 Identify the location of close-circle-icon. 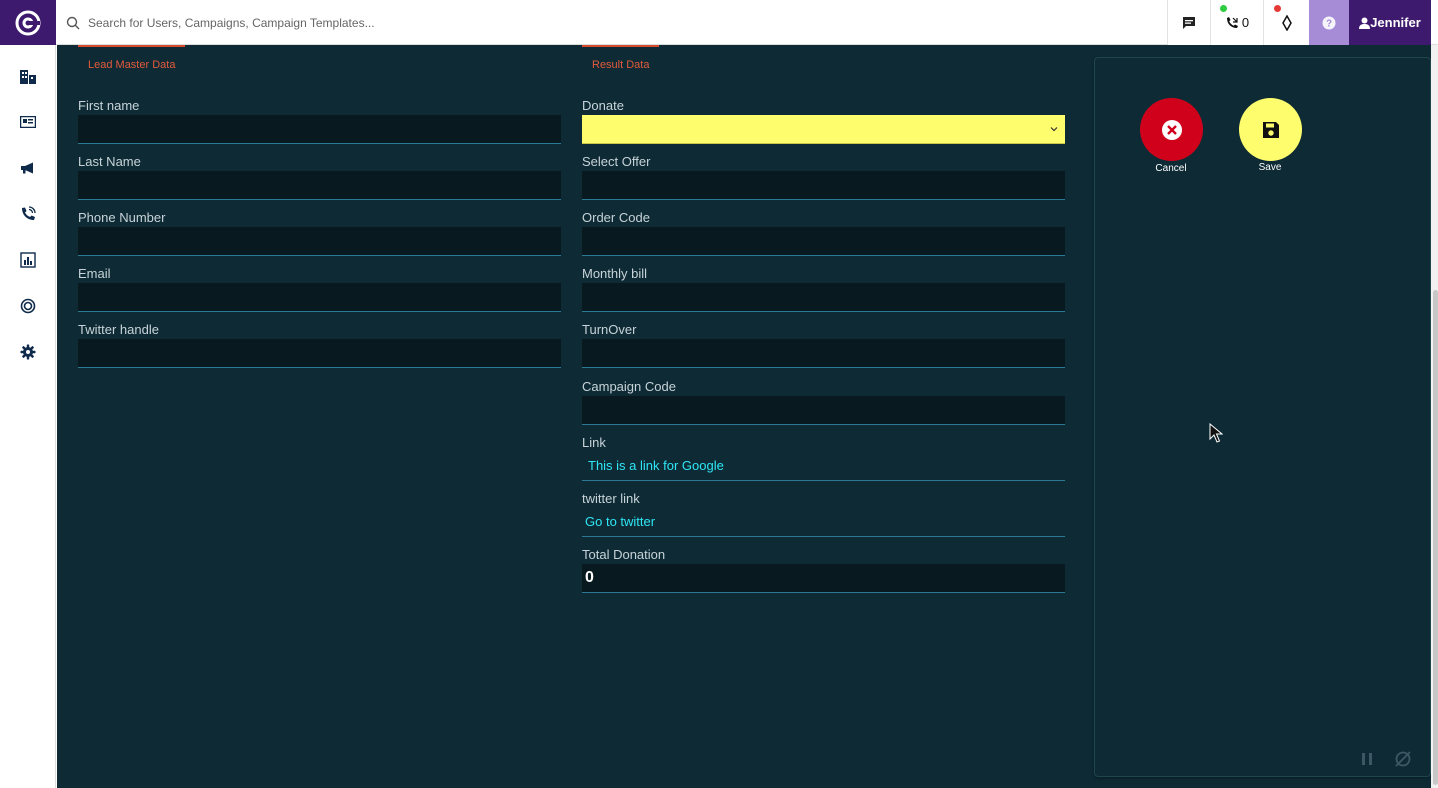
(1171, 129).